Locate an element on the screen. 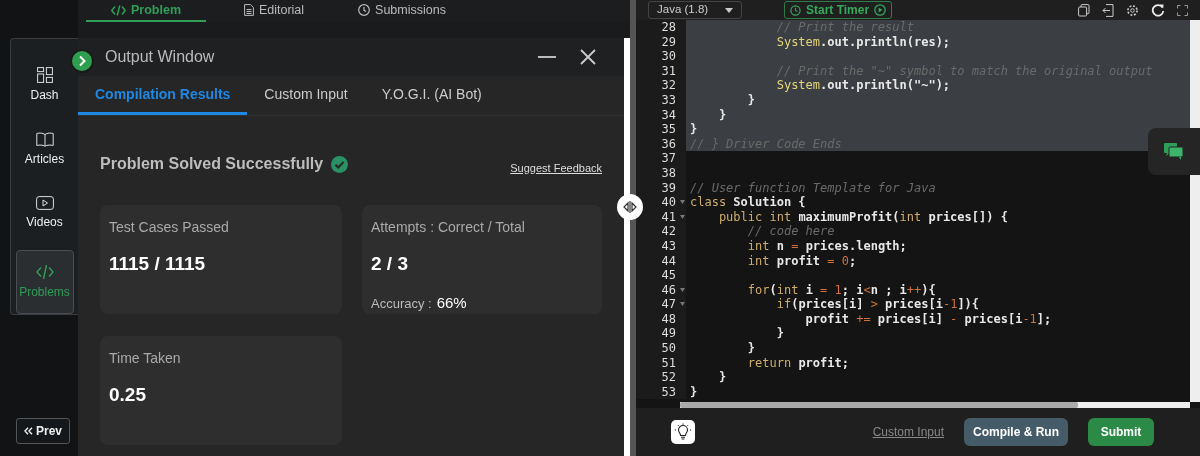  code-line: return profit; is located at coordinates (797, 362).